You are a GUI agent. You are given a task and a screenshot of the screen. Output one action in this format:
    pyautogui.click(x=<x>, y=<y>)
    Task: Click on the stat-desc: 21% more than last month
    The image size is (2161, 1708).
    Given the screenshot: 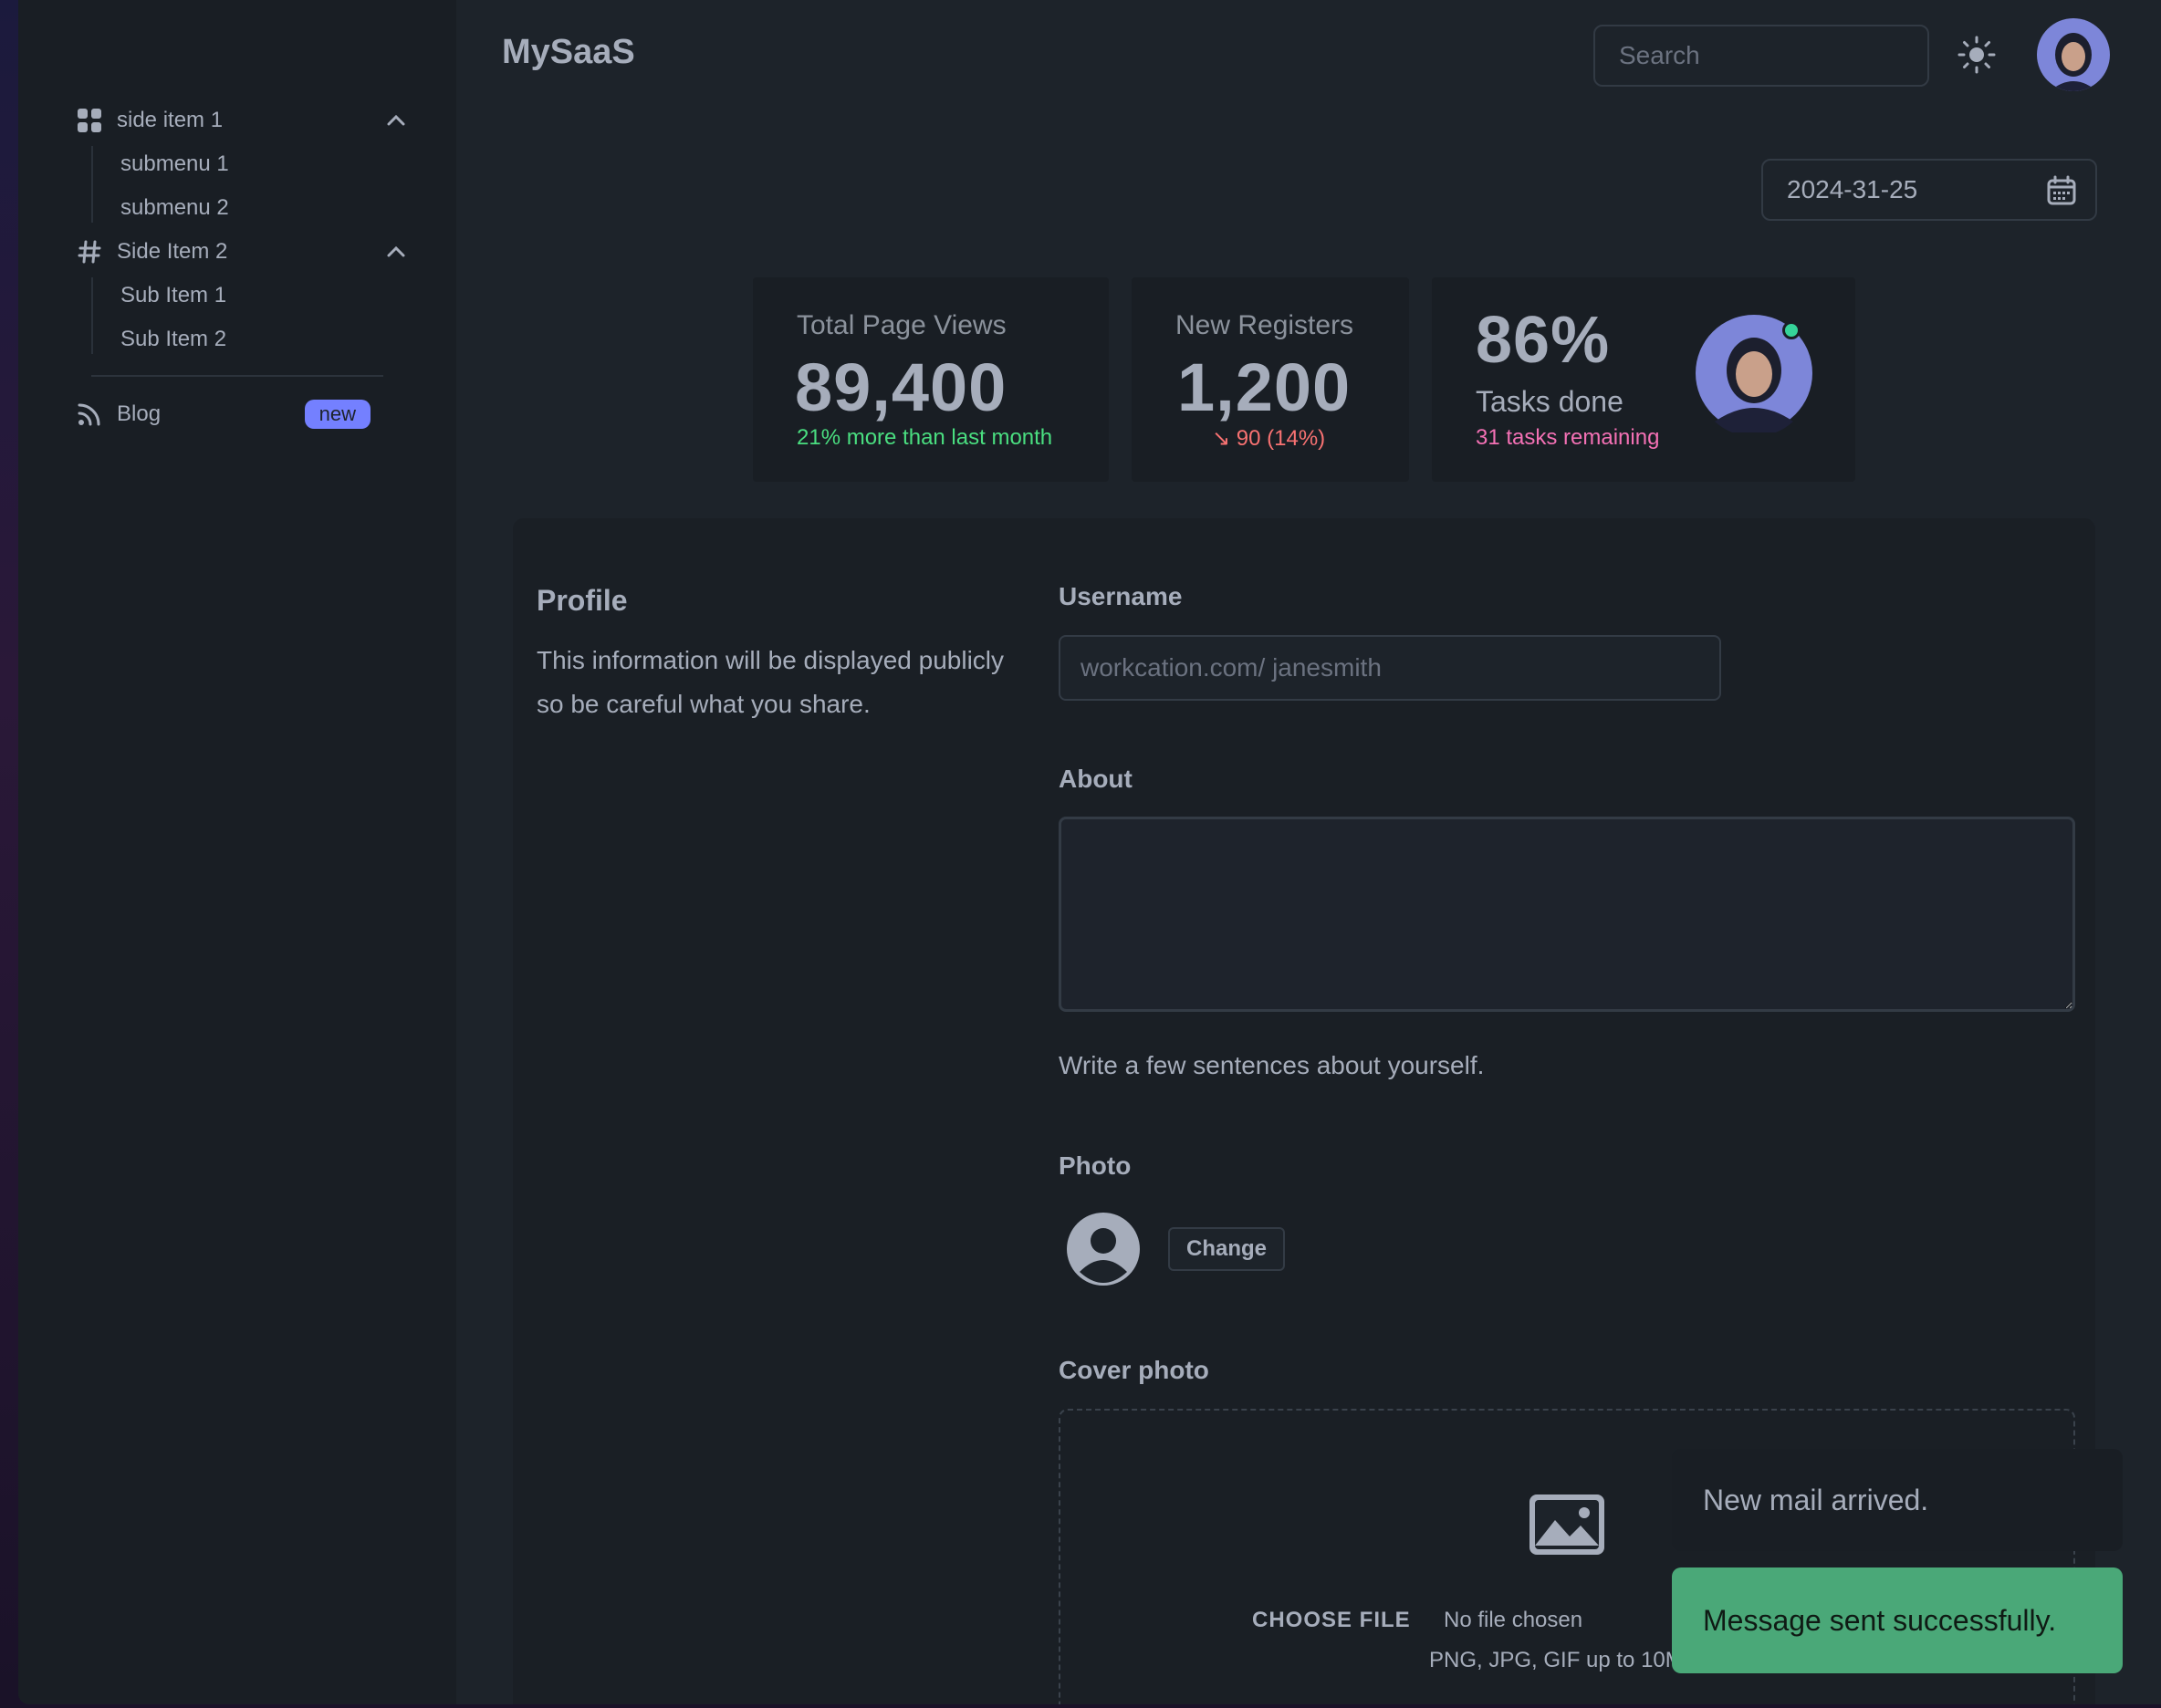 What is the action you would take?
    pyautogui.click(x=925, y=438)
    